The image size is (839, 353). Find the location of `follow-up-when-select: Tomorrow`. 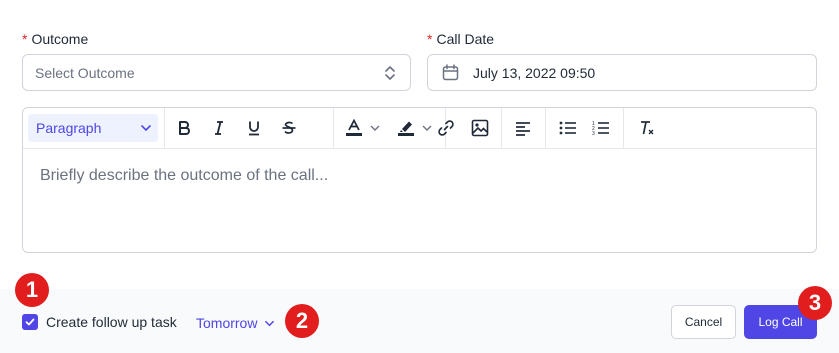

follow-up-when-select: Tomorrow is located at coordinates (235, 323).